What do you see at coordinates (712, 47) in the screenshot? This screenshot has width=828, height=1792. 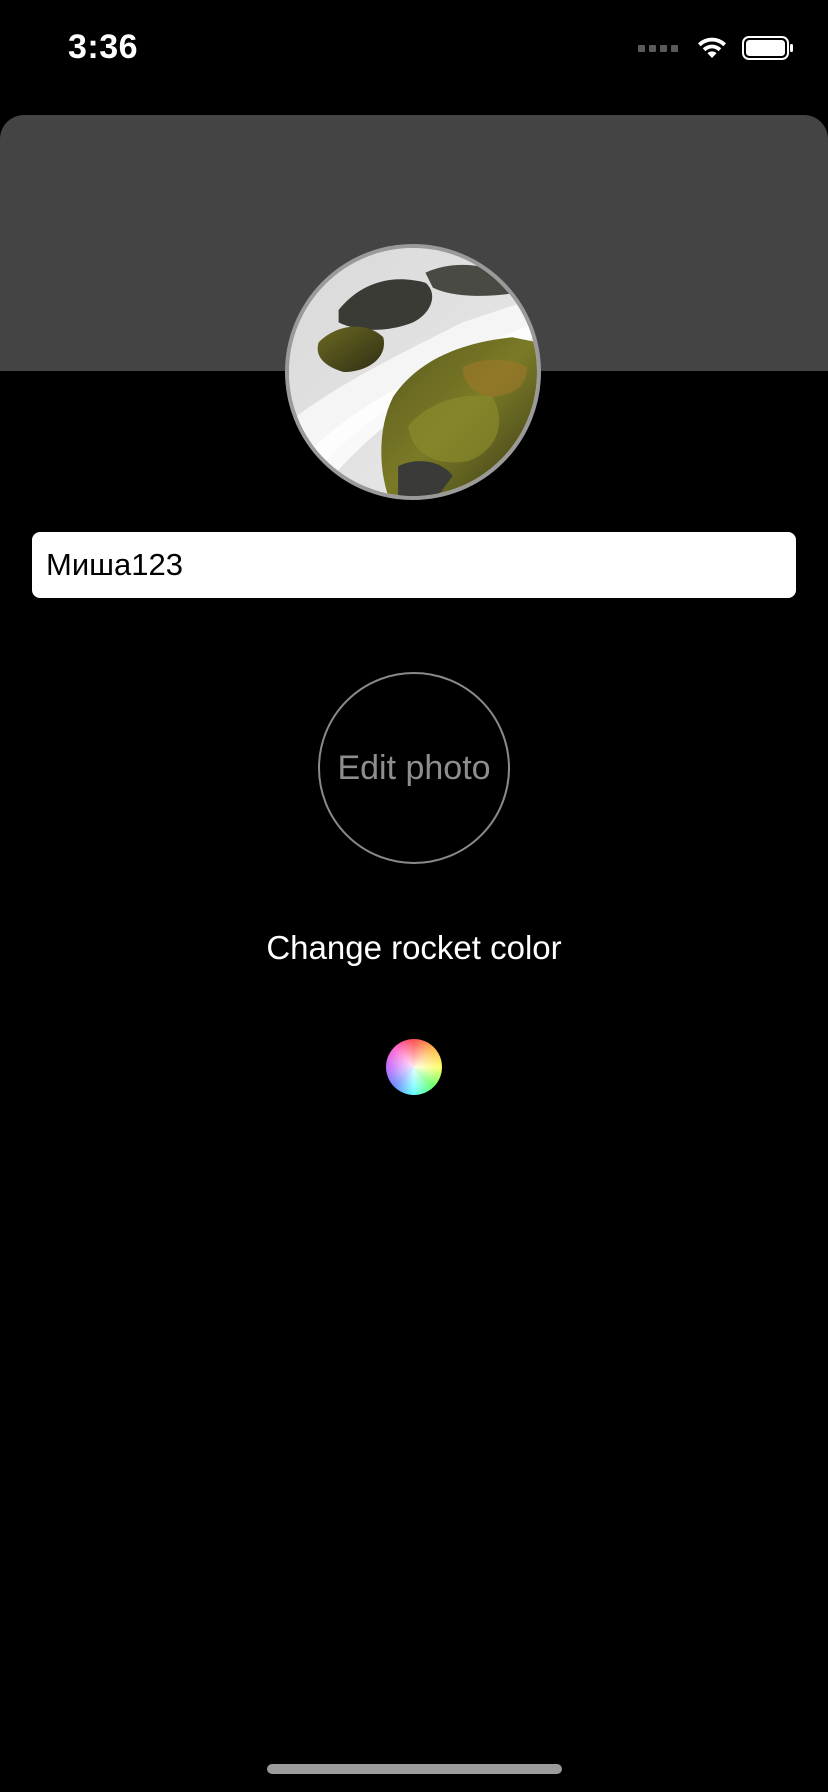 I see `wifi-icon` at bounding box center [712, 47].